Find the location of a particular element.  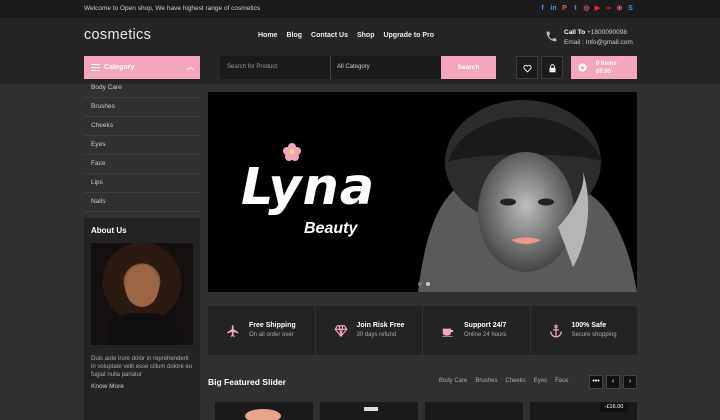

cart-total: £0.00 is located at coordinates (604, 72).